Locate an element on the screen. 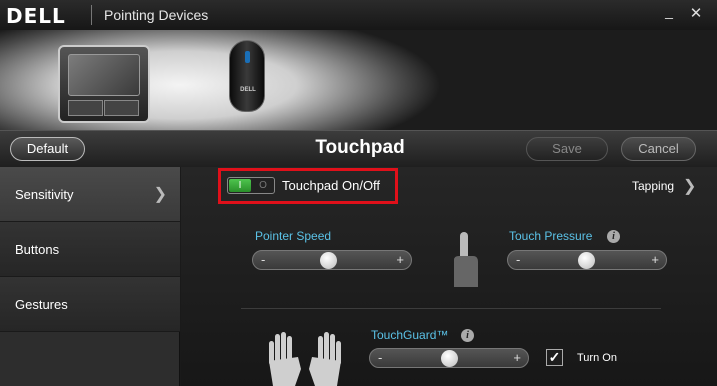  touchpad-left-button is located at coordinates (85, 108).